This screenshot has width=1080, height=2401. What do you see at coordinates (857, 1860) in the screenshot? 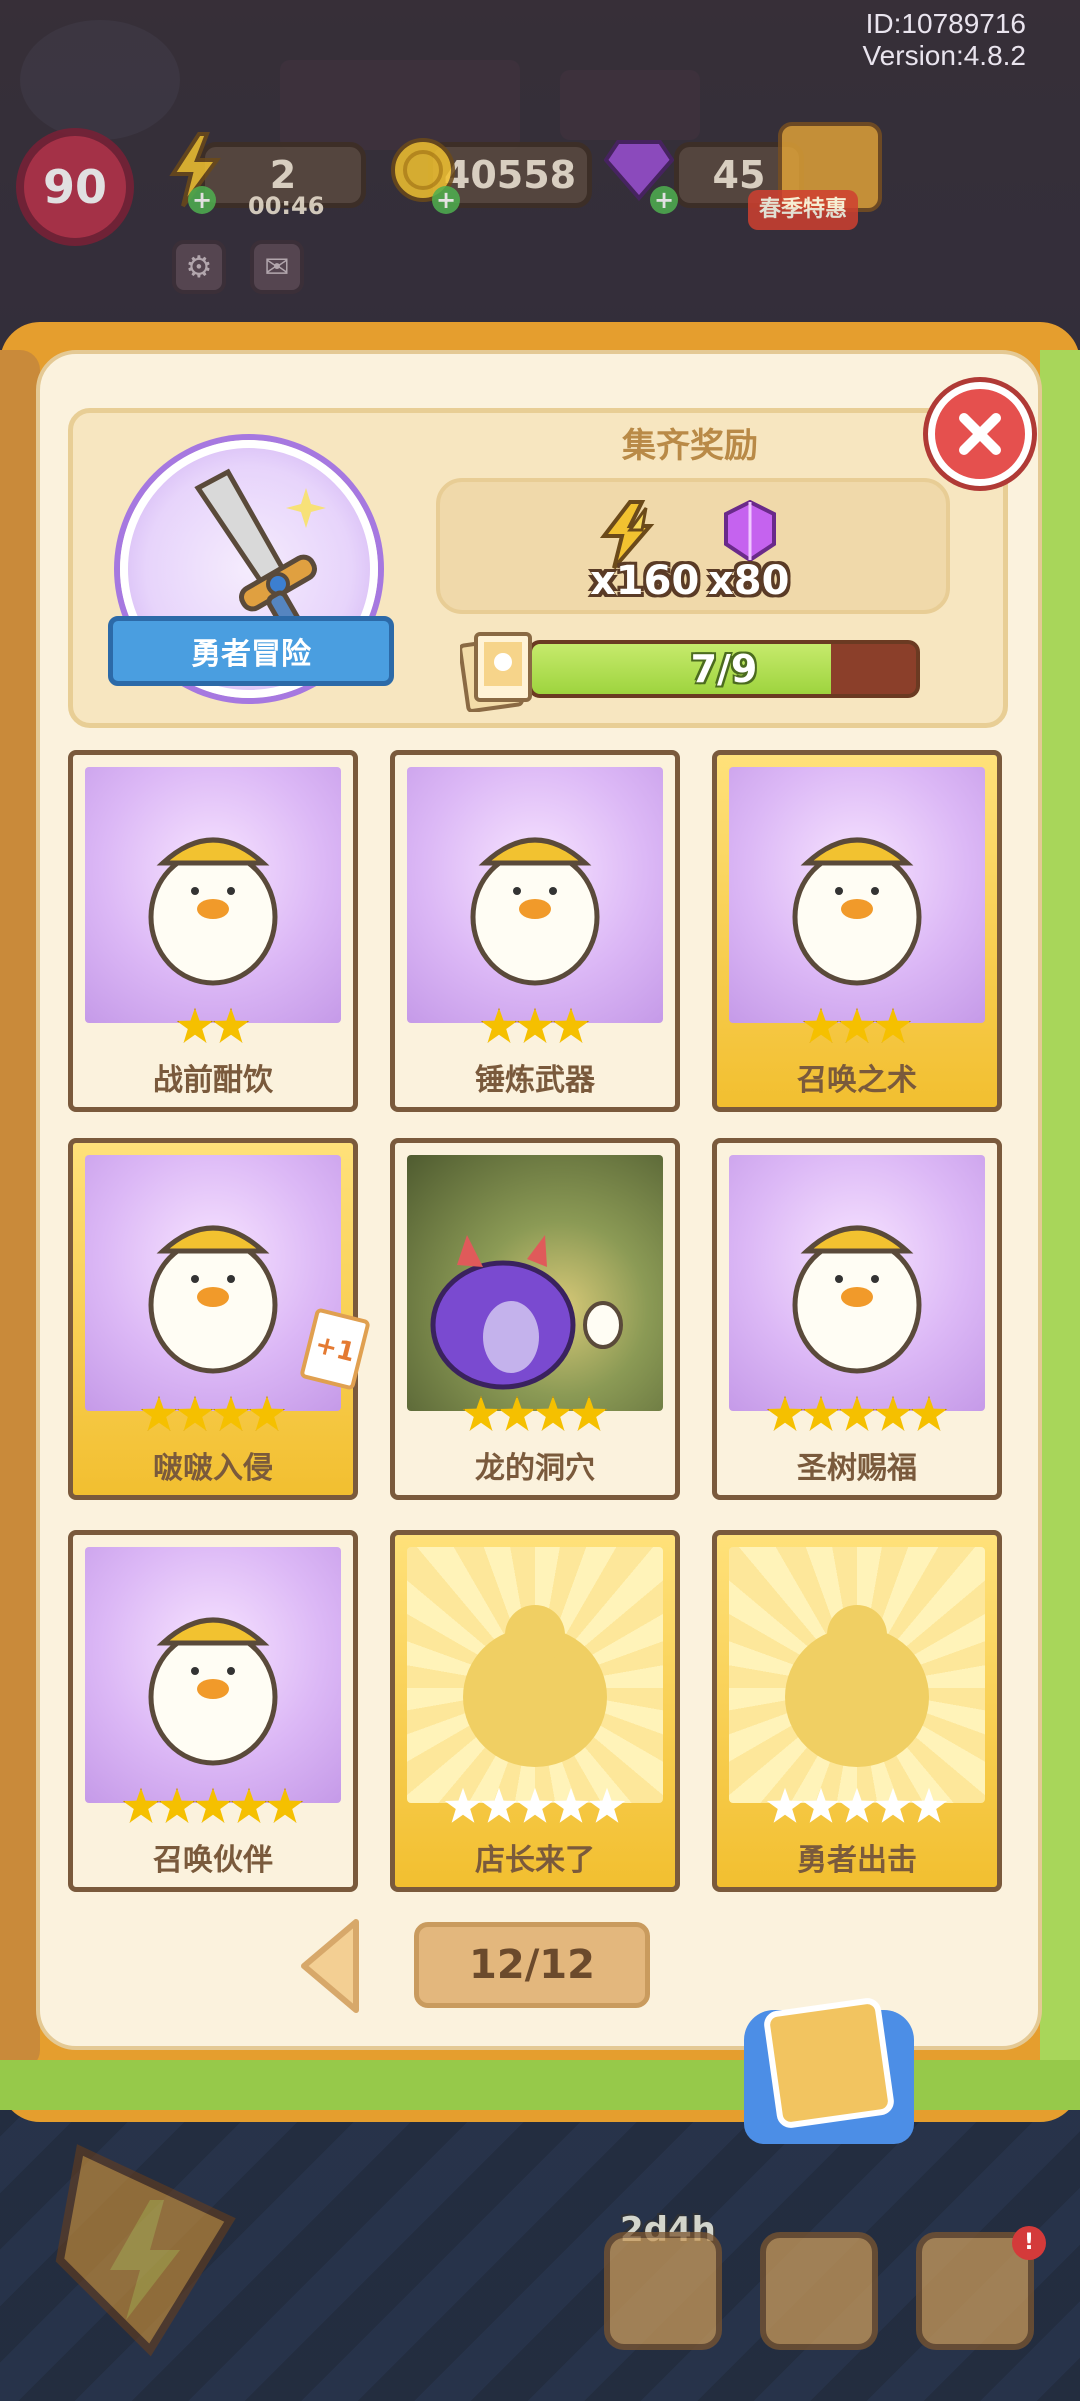
I see `card-name: 勇者出击` at bounding box center [857, 1860].